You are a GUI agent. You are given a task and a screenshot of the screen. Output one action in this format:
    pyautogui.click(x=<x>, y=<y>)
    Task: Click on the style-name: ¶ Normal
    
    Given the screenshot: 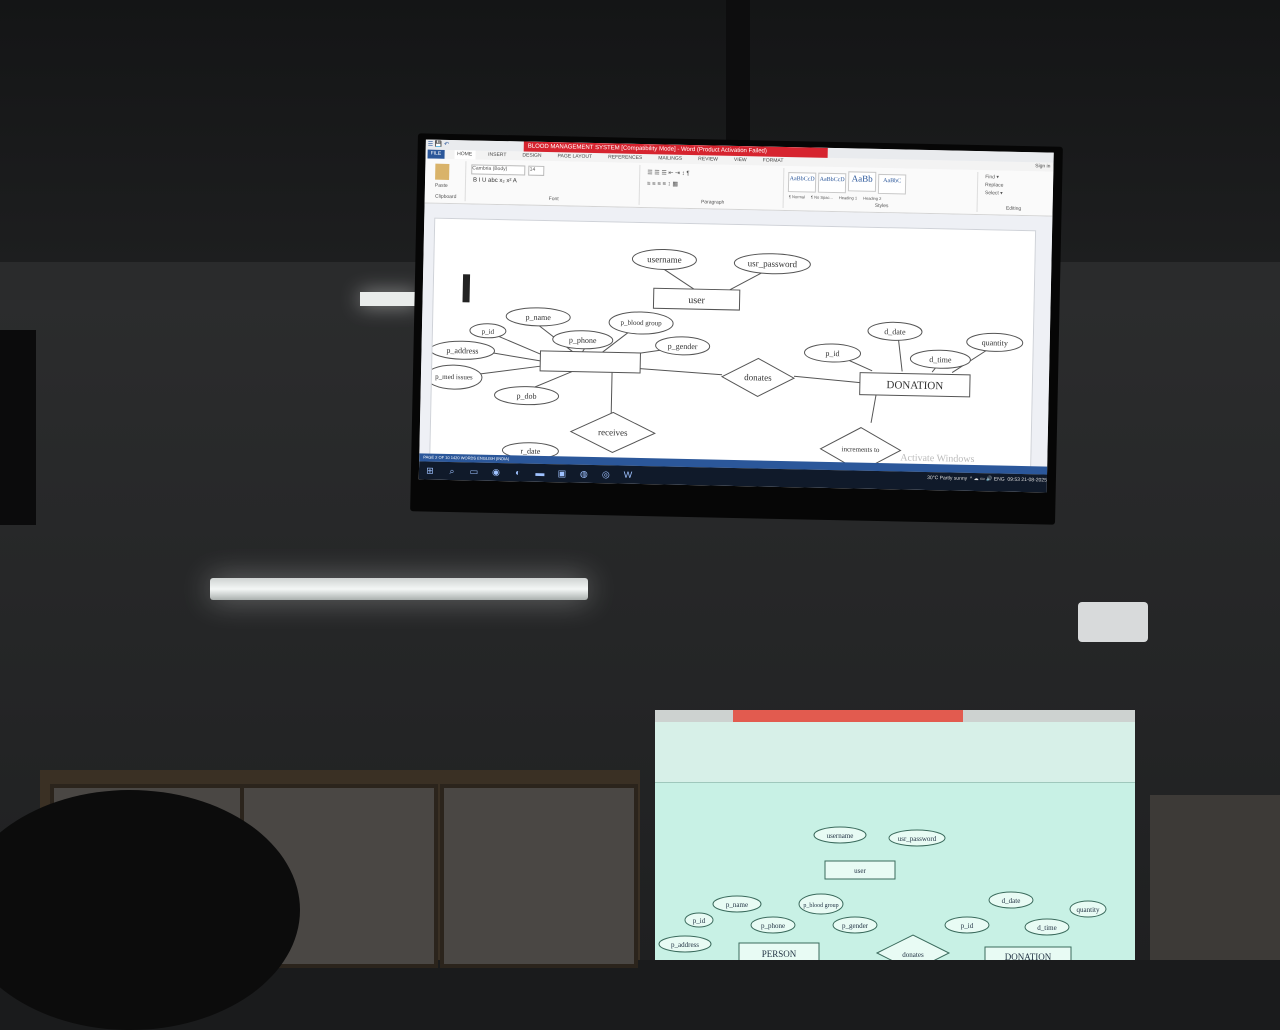 What is the action you would take?
    pyautogui.click(x=796, y=197)
    